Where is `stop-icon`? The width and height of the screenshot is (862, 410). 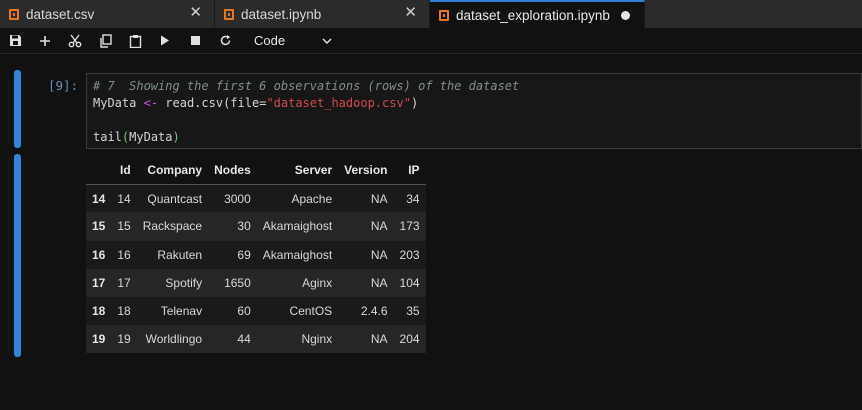
stop-icon is located at coordinates (195, 40).